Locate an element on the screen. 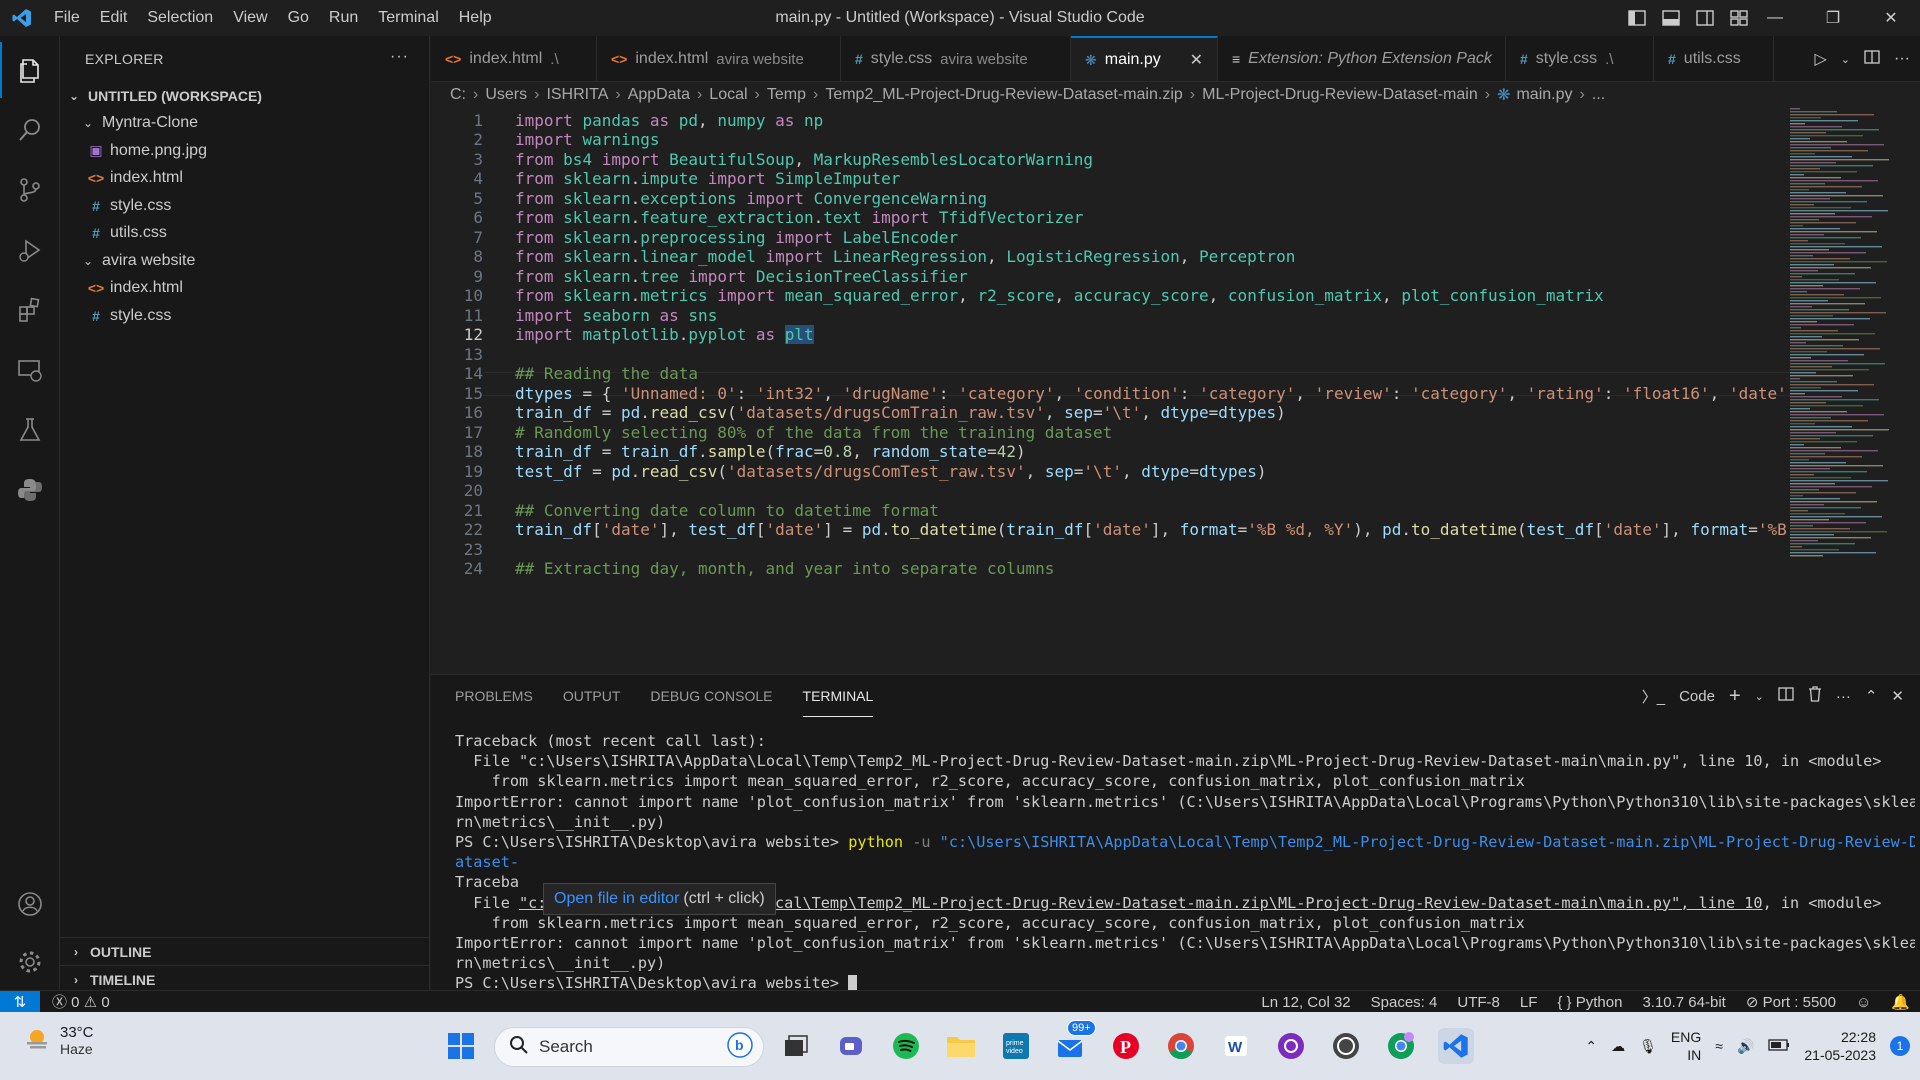 The width and height of the screenshot is (1920, 1080). tab-problems: PROBLEMS is located at coordinates (494, 696).